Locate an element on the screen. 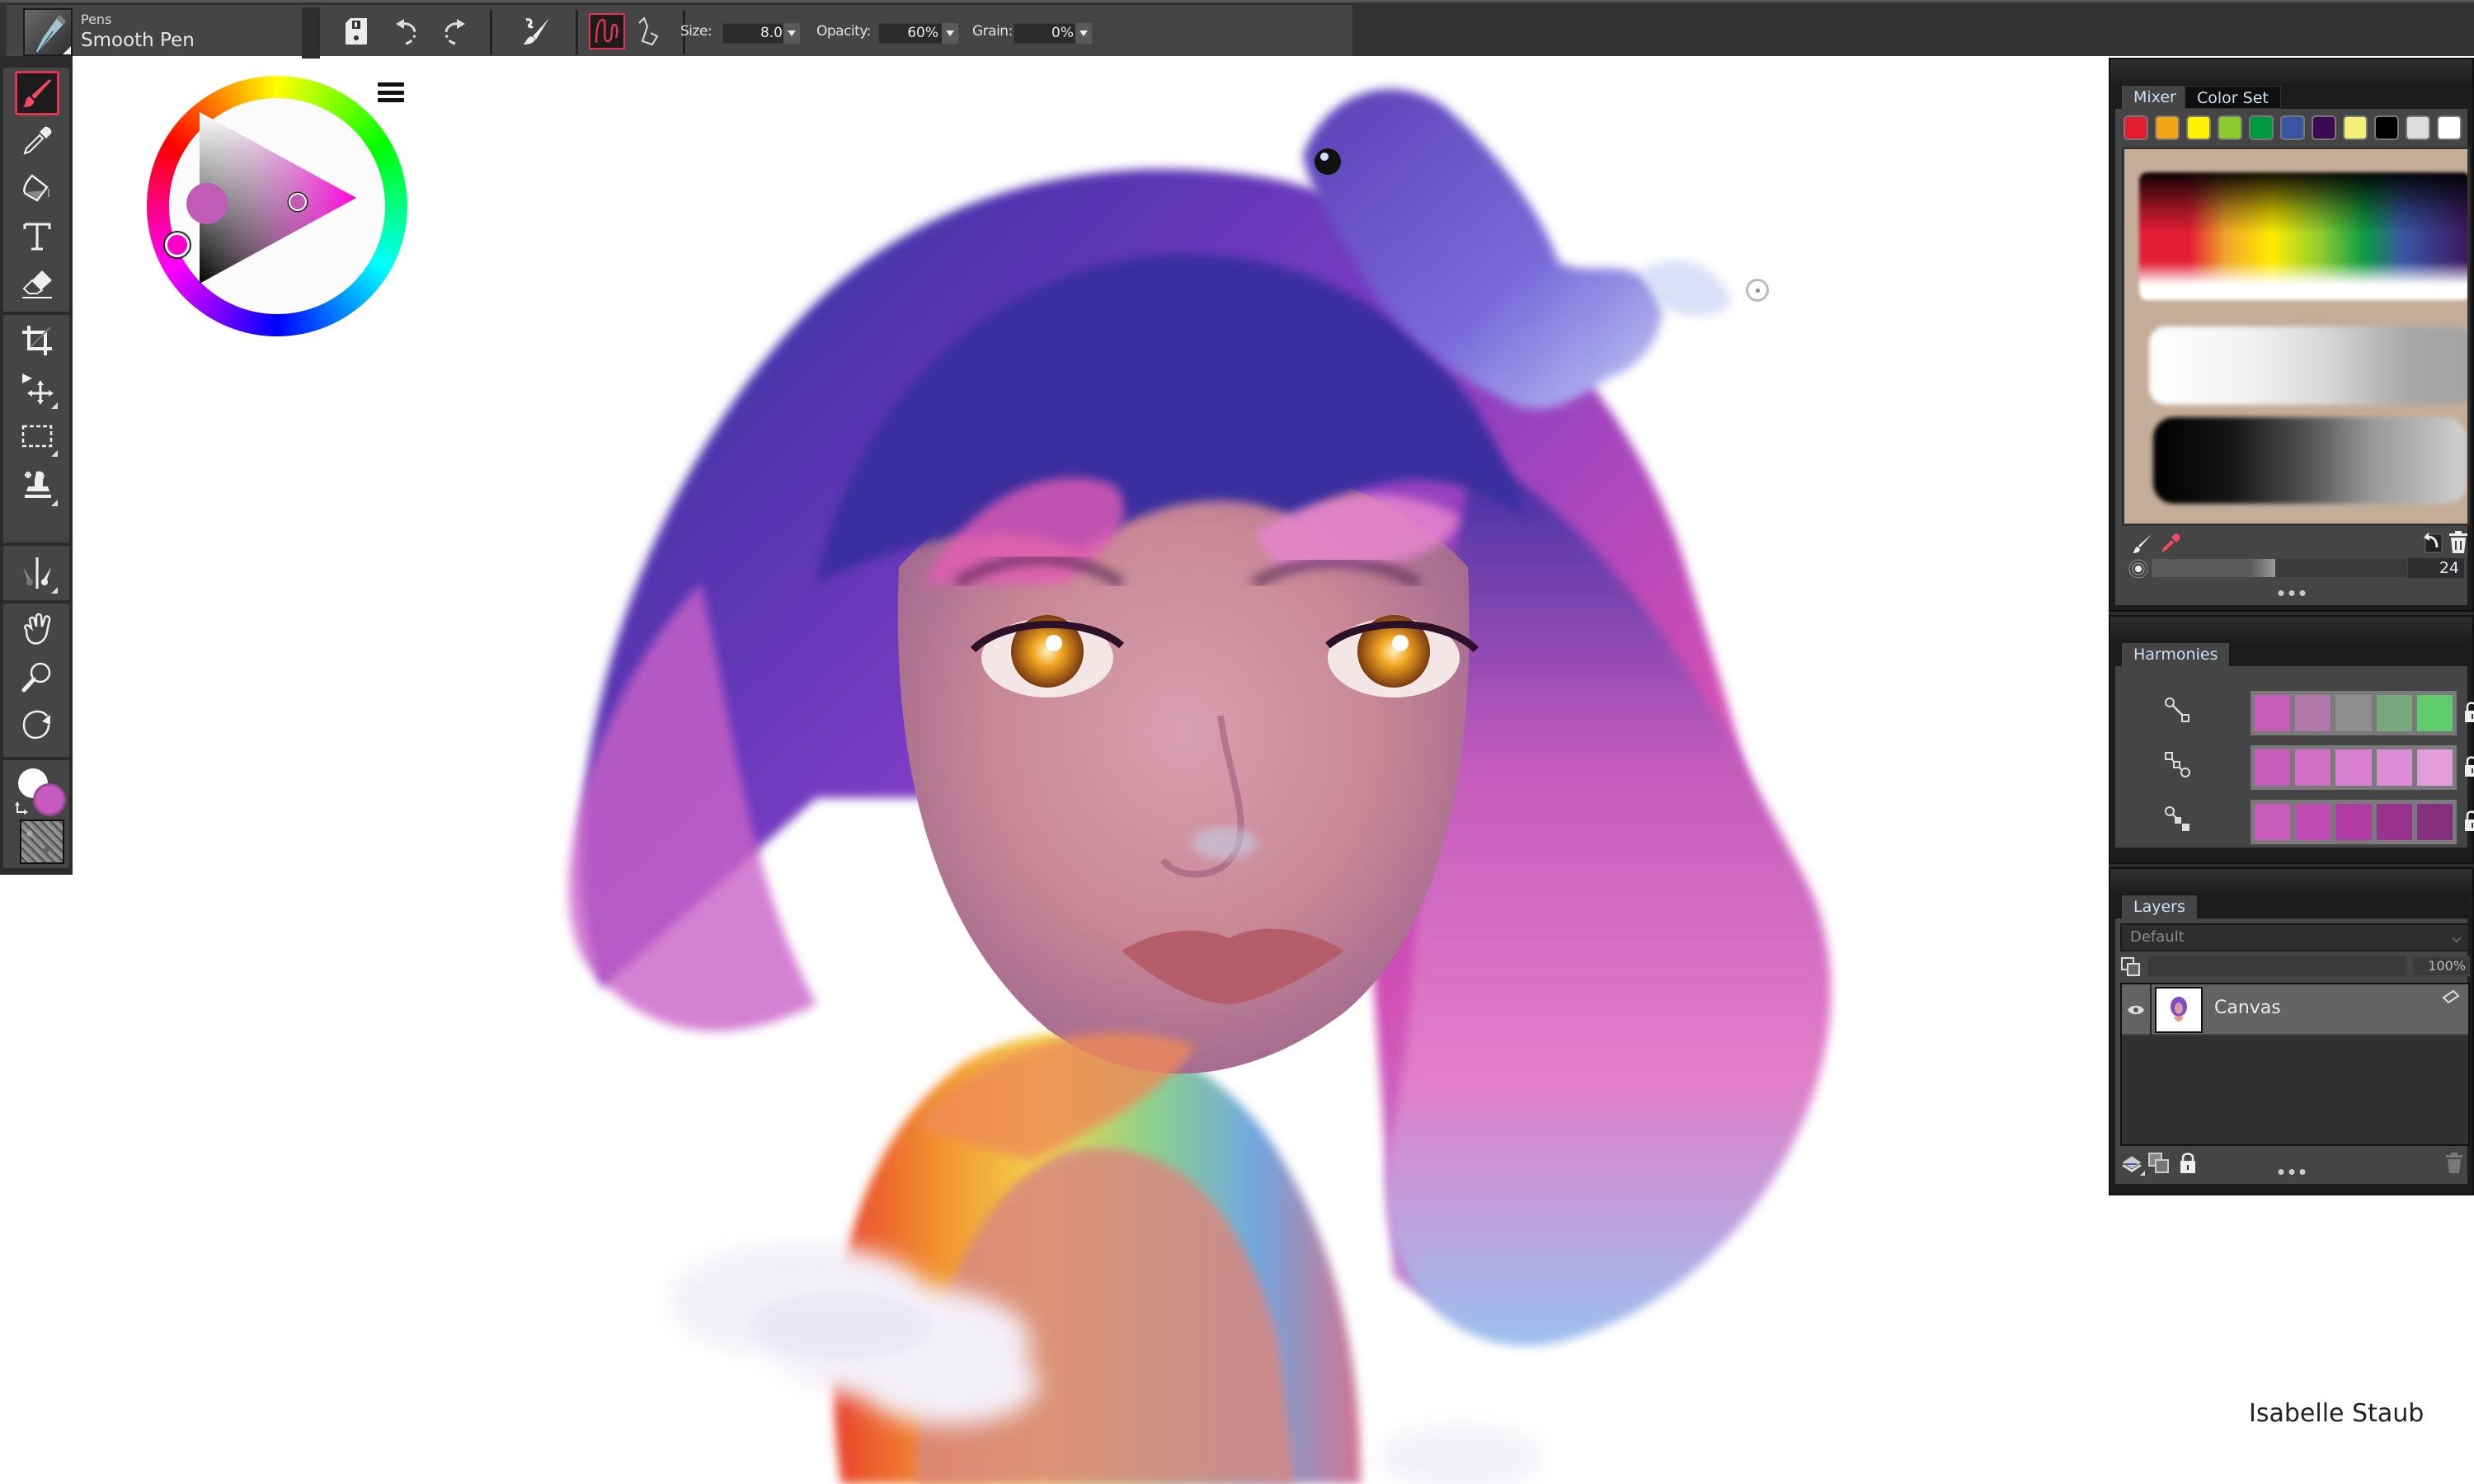 The height and width of the screenshot is (1484, 2474). brush-selector is located at coordinates (48, 32).